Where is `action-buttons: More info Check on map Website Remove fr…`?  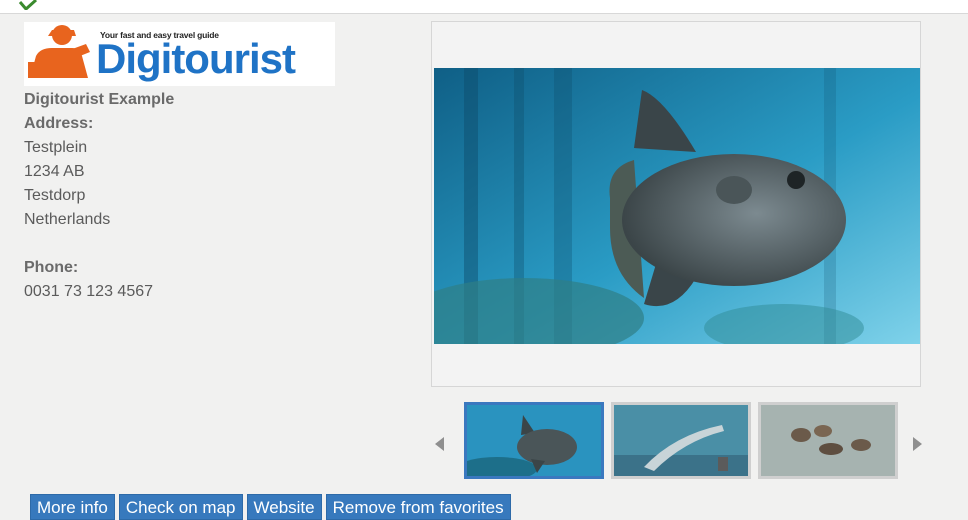
action-buttons: More info Check on map Website Remove fr… is located at coordinates (270, 507).